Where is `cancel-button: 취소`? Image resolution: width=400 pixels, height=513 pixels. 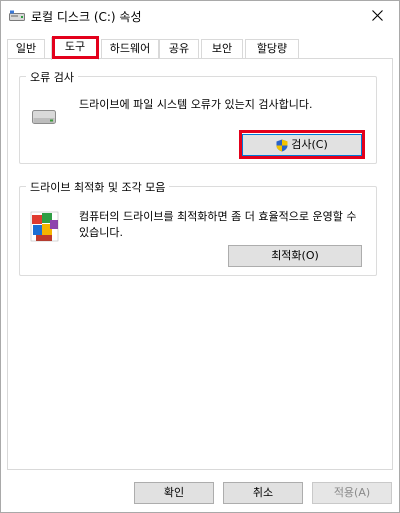 cancel-button: 취소 is located at coordinates (263, 493).